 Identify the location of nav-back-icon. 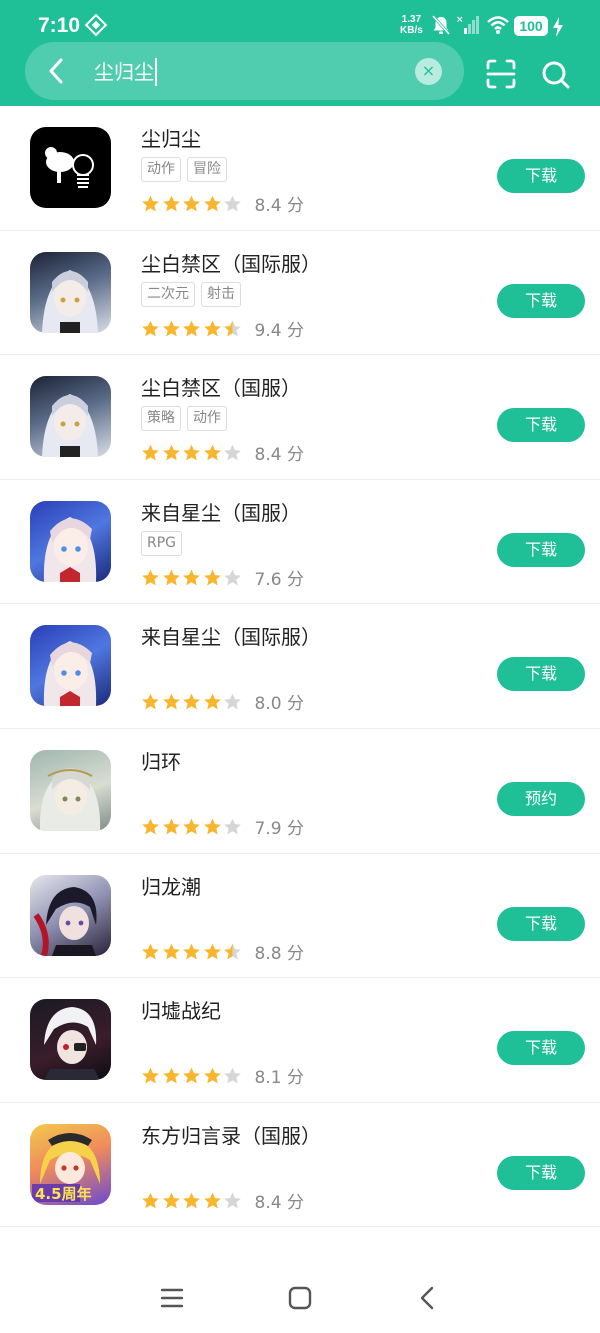
(428, 1298).